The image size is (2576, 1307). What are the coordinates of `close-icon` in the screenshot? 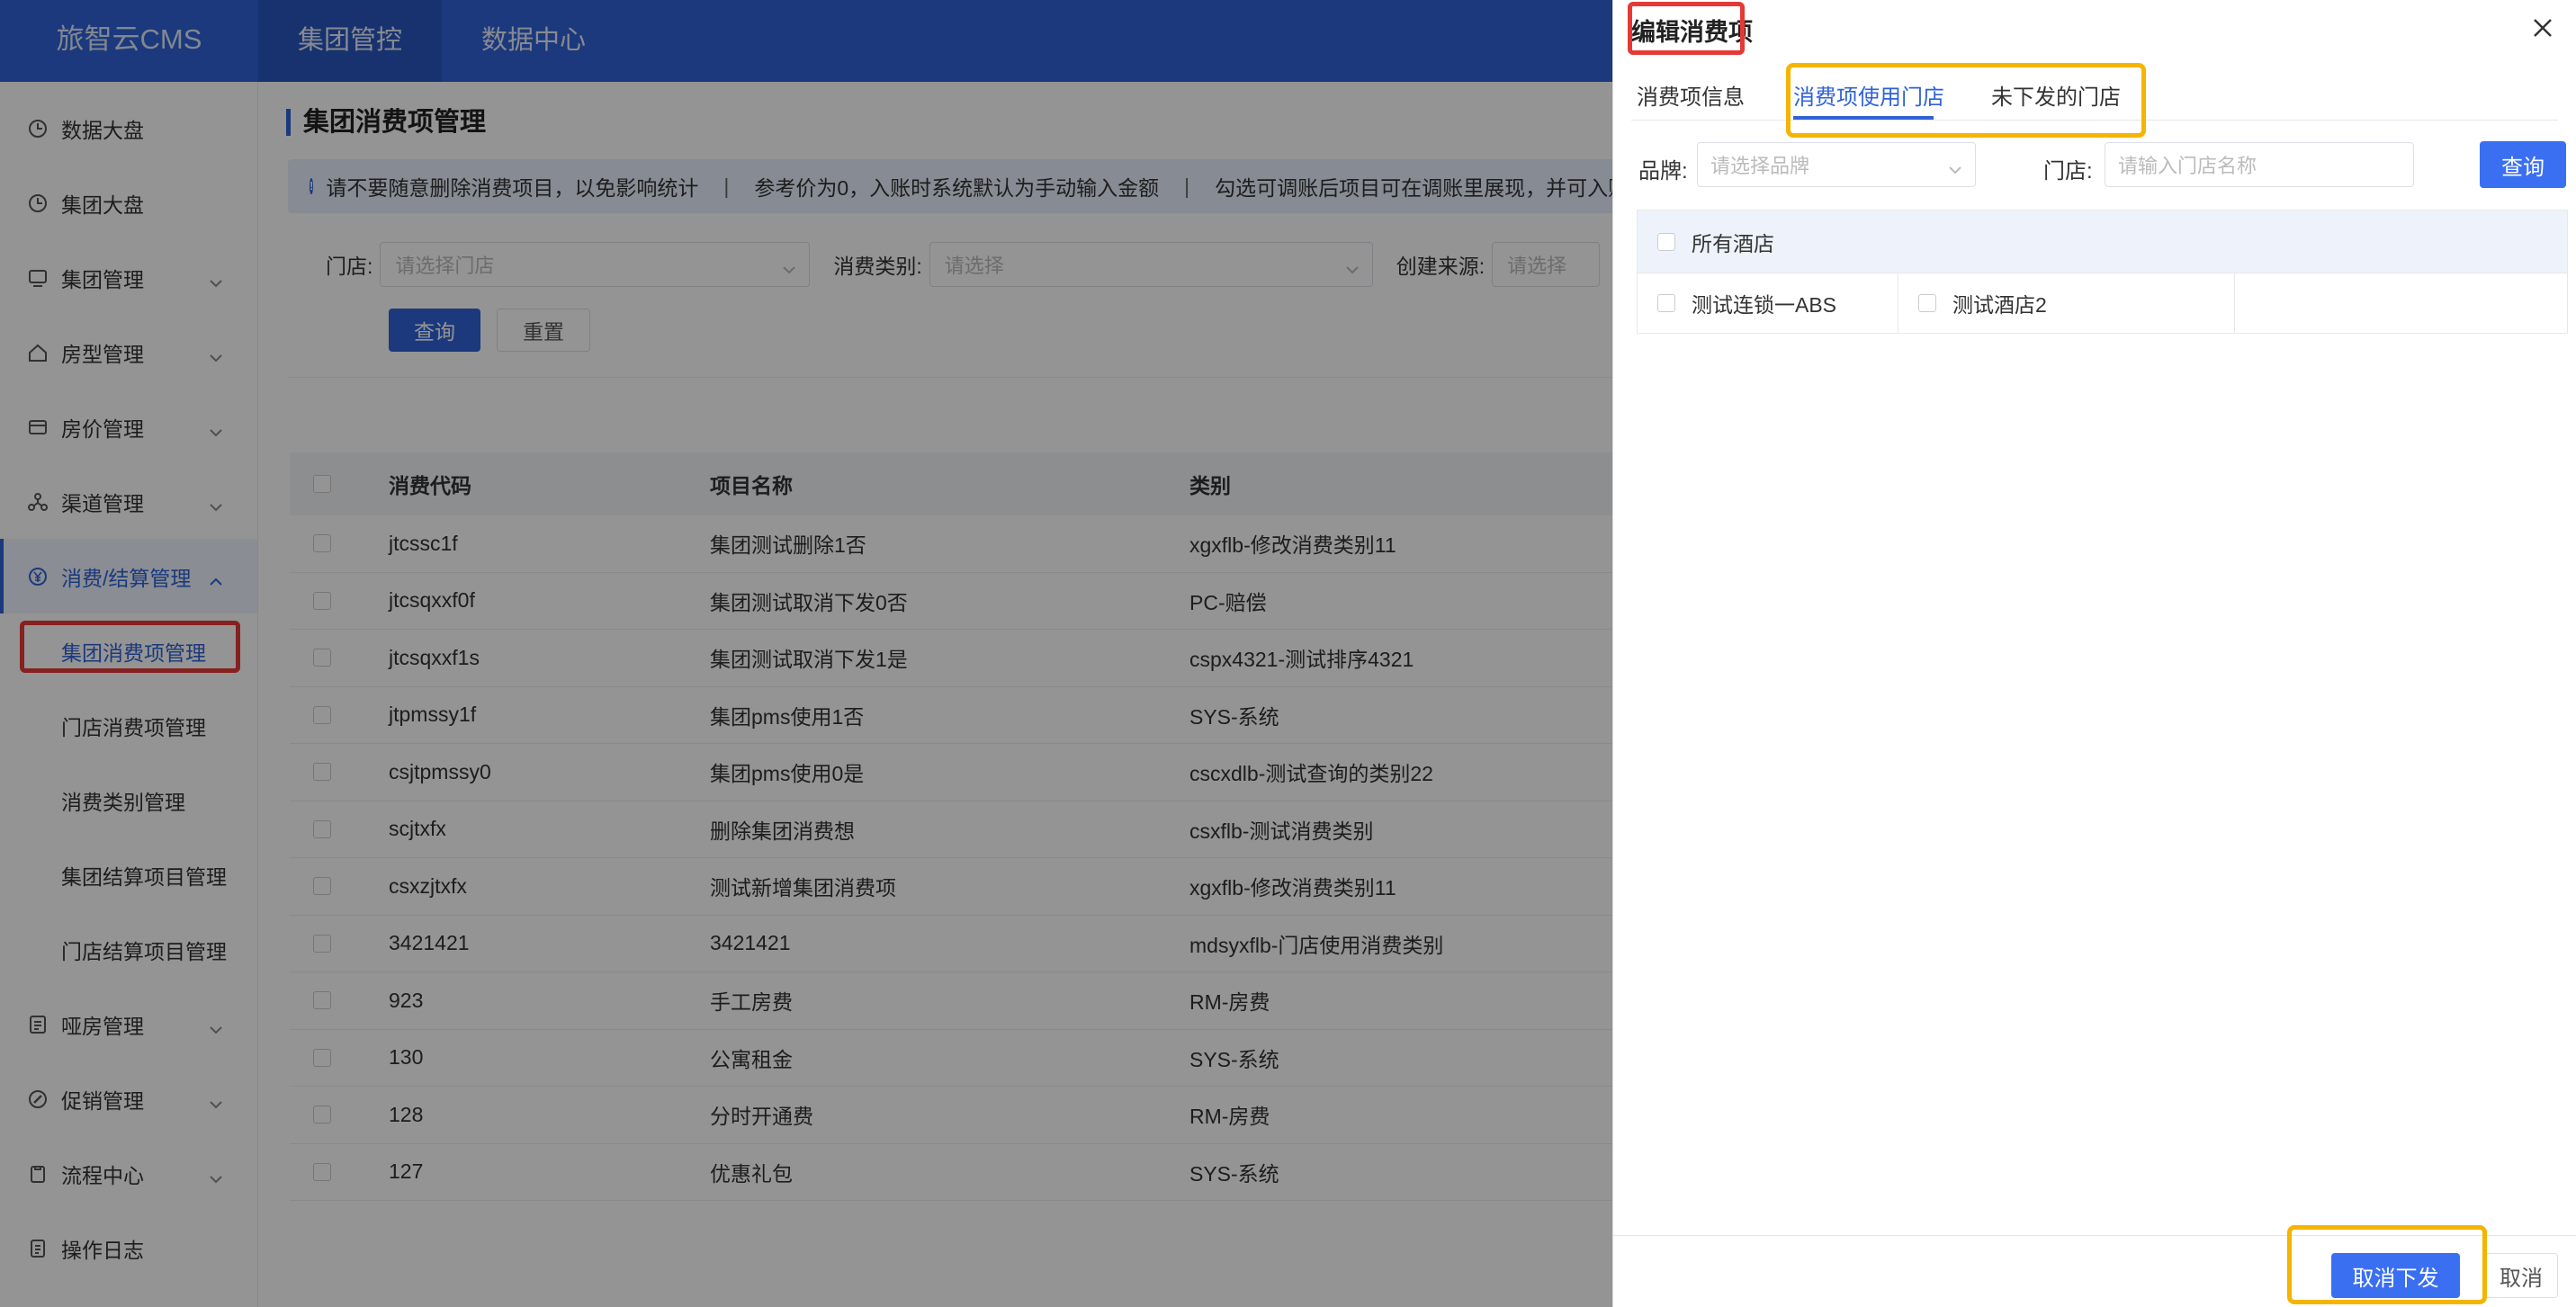 It's located at (2543, 27).